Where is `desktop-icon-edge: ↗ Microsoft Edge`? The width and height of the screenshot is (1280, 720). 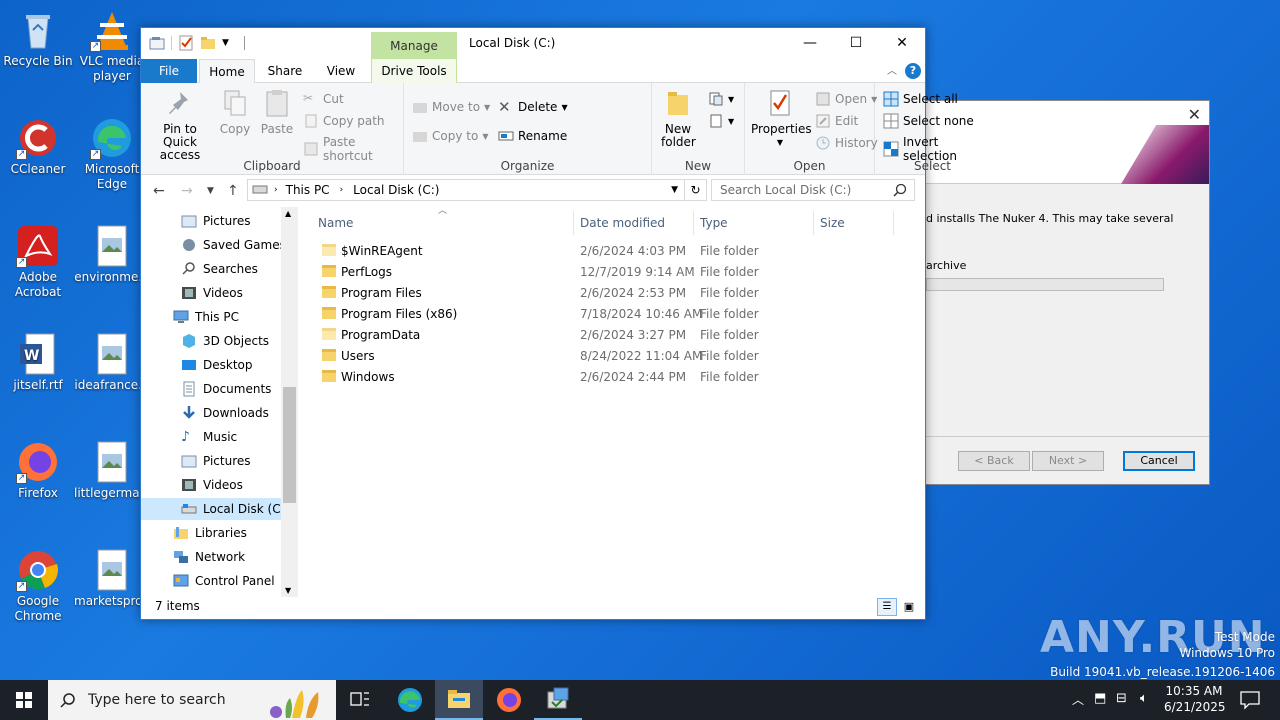 desktop-icon-edge: ↗ Microsoft Edge is located at coordinates (112, 154).